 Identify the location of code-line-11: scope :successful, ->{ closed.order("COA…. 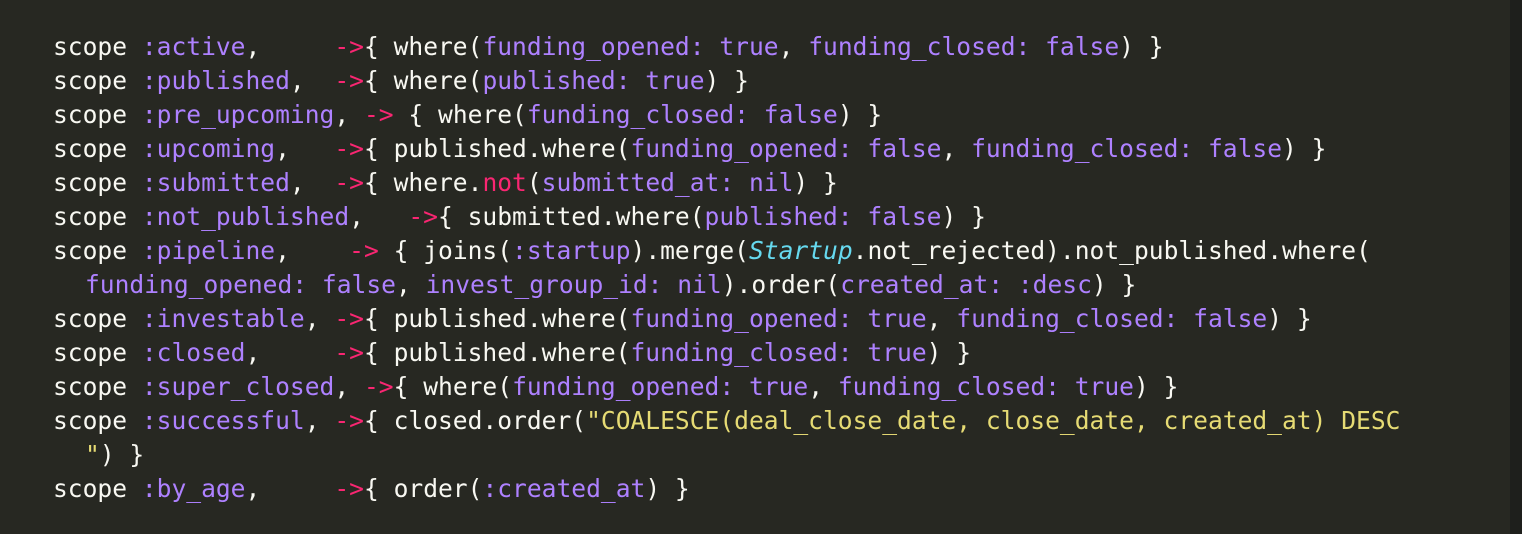
(783, 421).